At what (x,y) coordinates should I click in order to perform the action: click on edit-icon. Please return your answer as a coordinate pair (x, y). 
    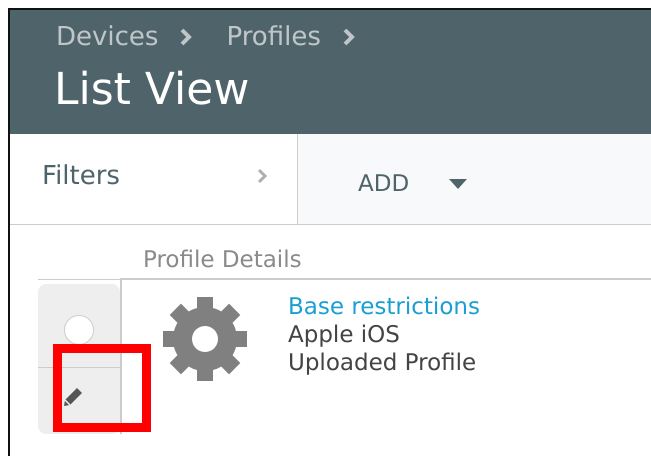
    Looking at the image, I should click on (73, 397).